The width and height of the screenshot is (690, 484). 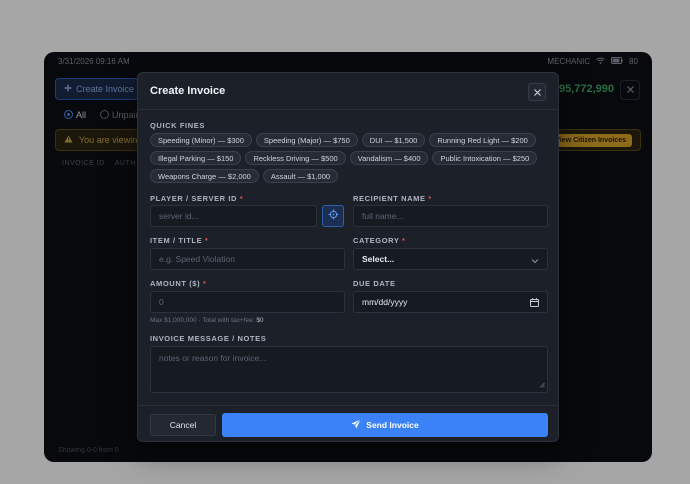 I want to click on category-label-text: CATEGORY, so click(x=376, y=240).